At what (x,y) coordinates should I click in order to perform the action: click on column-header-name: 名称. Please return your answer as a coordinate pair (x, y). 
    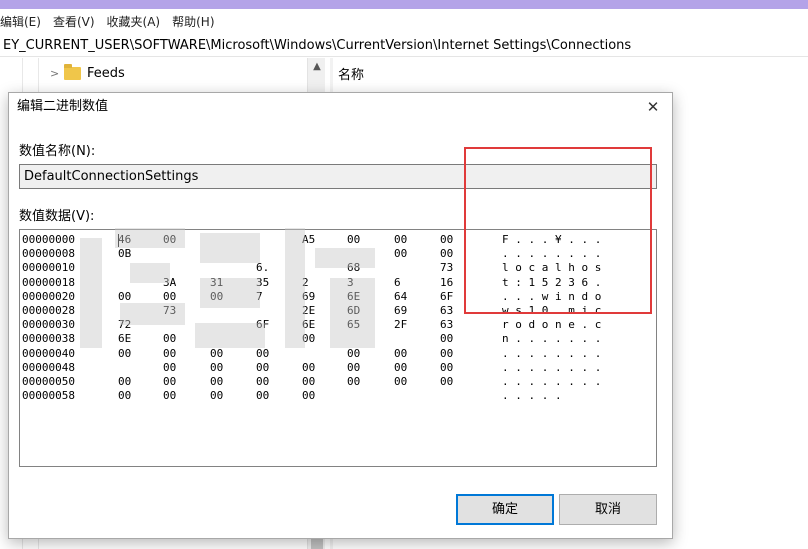
    Looking at the image, I should click on (351, 73).